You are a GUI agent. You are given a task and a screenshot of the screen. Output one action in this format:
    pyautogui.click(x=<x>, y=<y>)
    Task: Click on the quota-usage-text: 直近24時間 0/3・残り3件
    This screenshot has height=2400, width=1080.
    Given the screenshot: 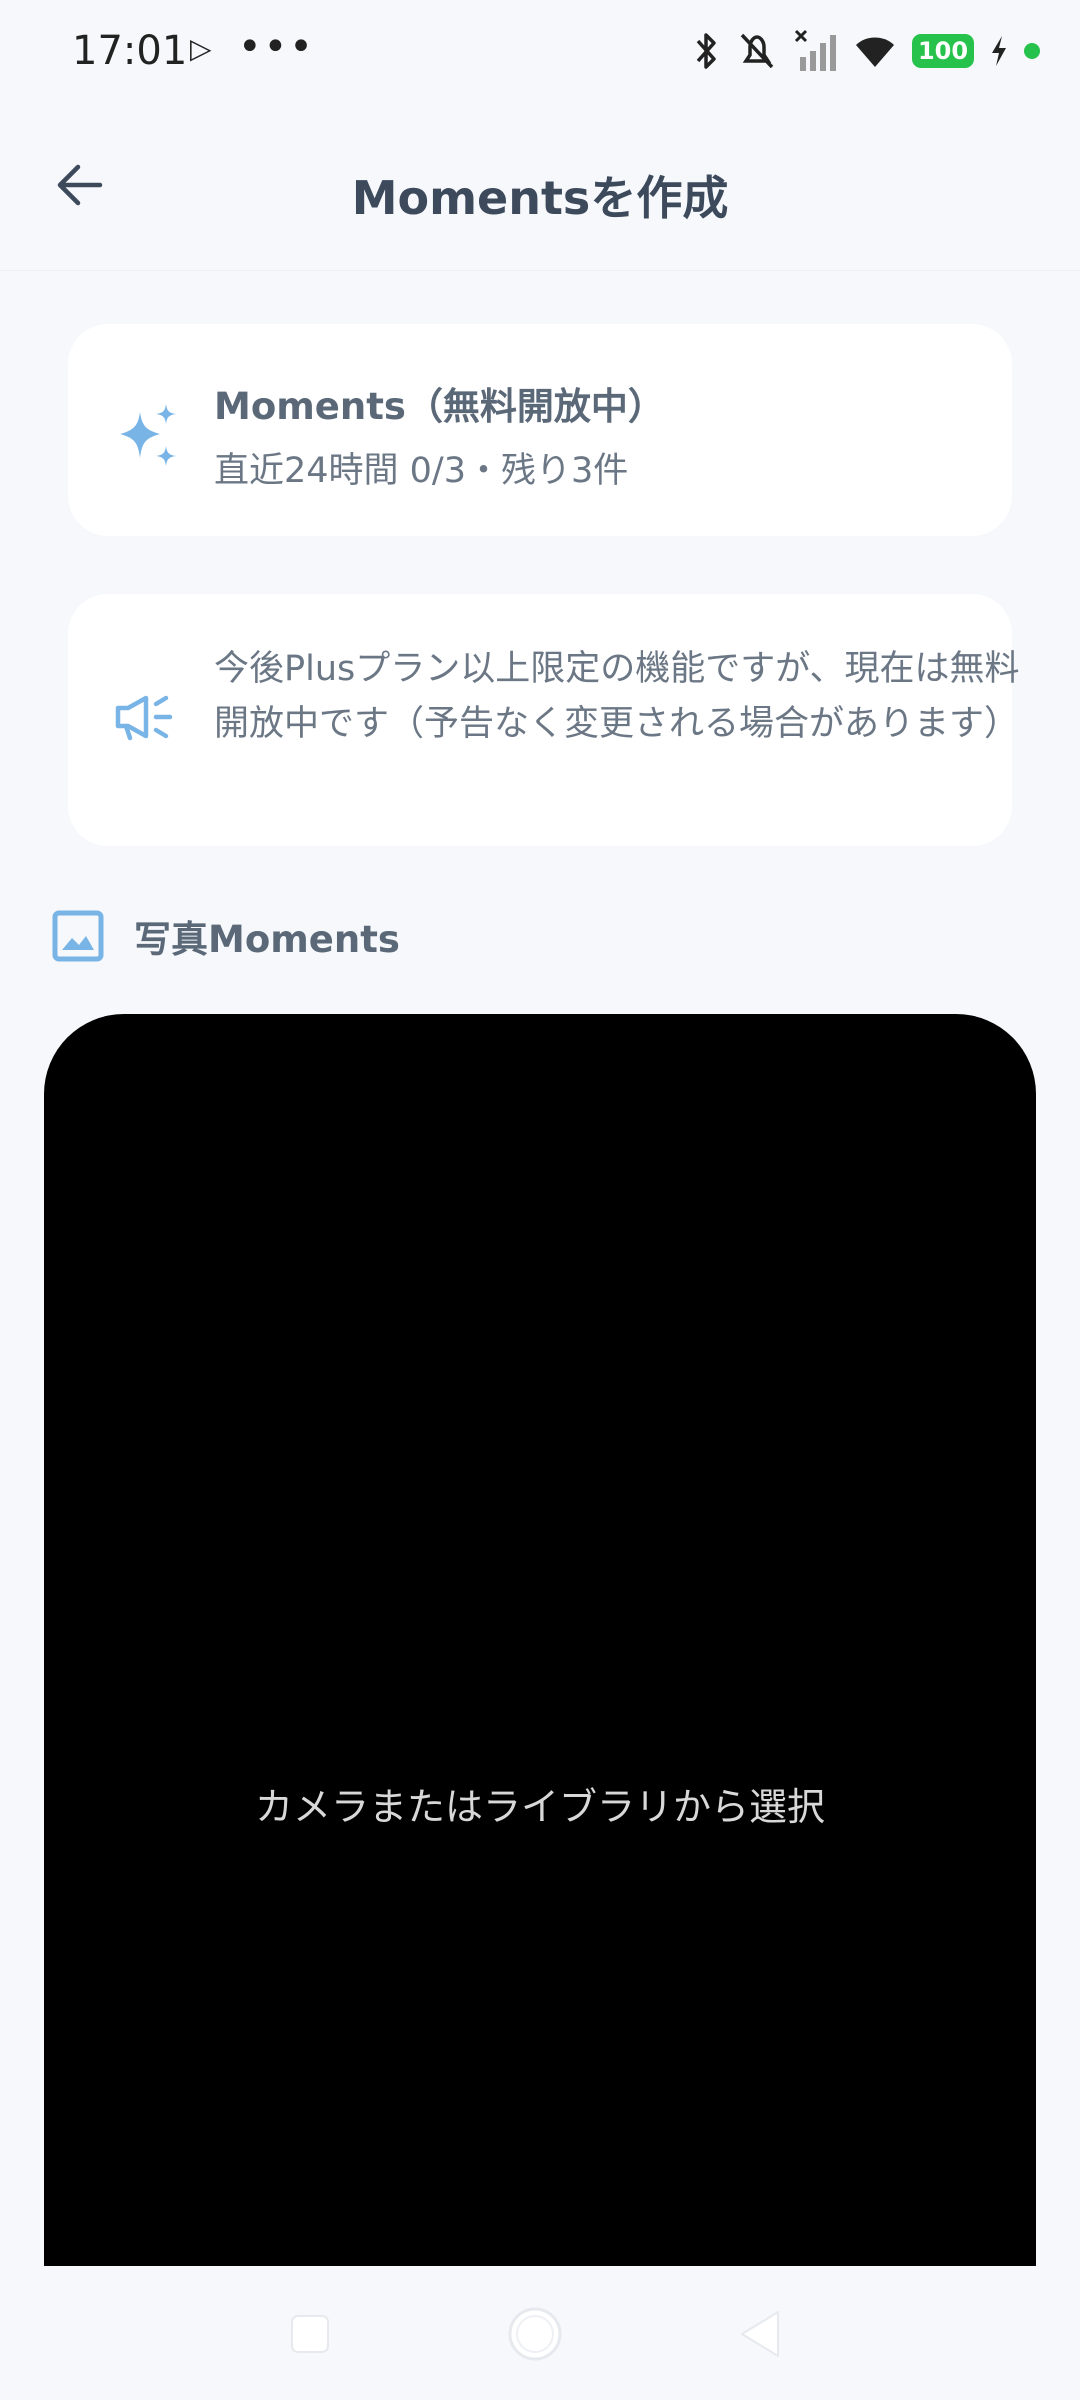 What is the action you would take?
    pyautogui.click(x=421, y=471)
    